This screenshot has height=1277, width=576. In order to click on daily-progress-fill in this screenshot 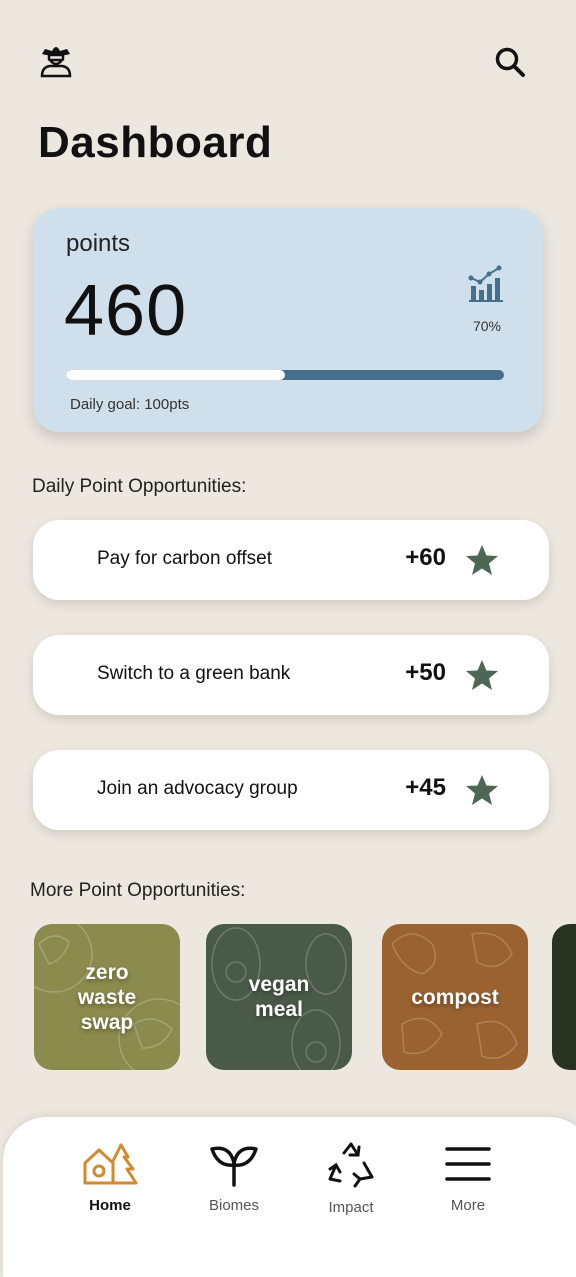, I will do `click(175, 375)`.